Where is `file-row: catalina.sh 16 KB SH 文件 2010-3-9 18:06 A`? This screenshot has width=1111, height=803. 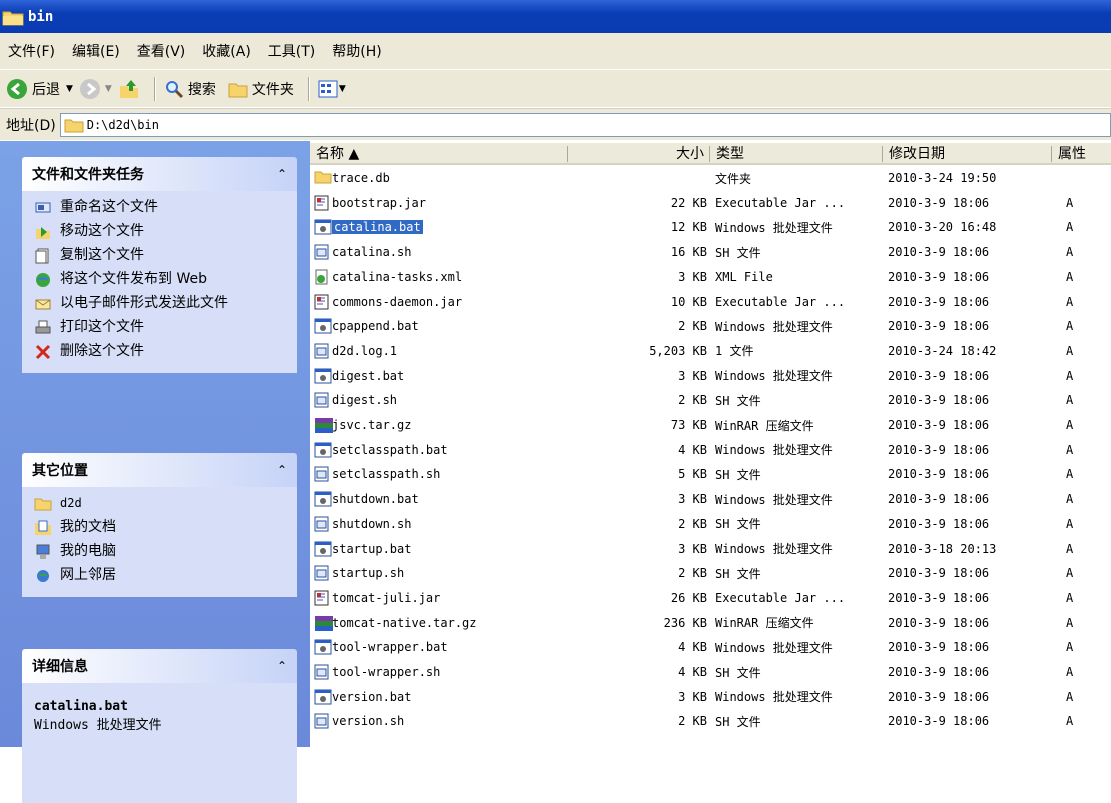
file-row: catalina.sh 16 KB SH 文件 2010-3-9 18:06 A is located at coordinates (710, 252).